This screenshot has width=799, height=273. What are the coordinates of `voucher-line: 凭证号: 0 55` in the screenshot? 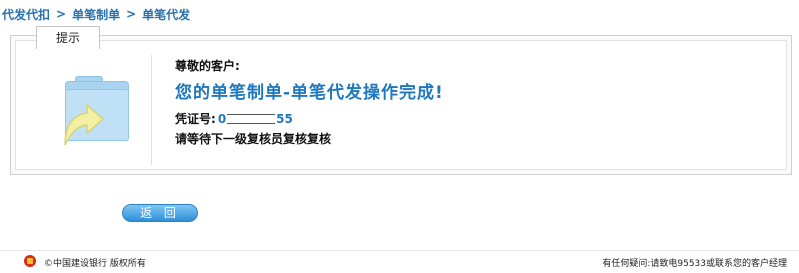 It's located at (234, 118).